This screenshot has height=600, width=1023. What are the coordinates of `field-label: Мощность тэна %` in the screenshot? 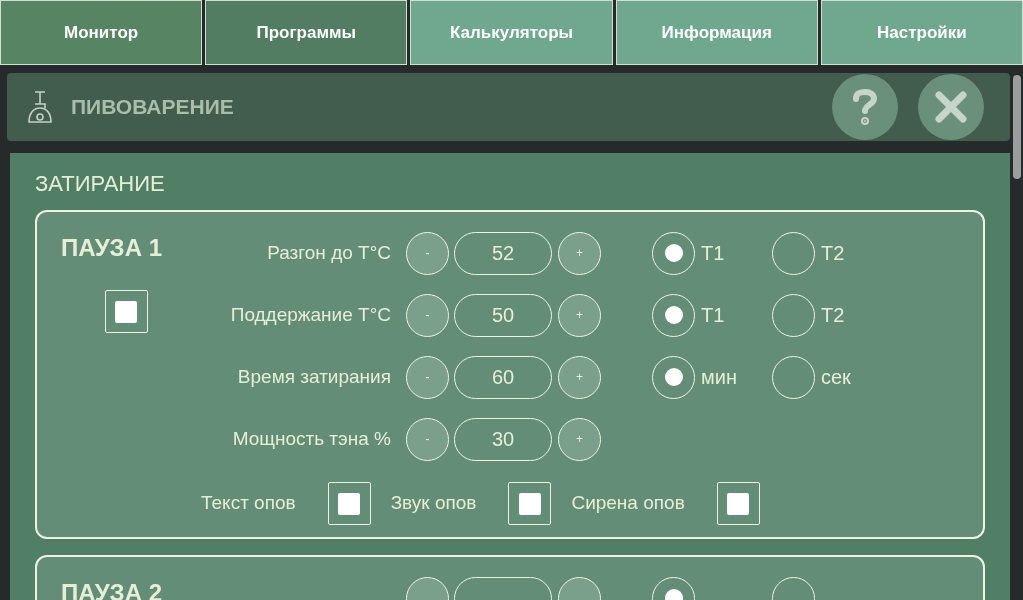 It's located at (311, 438).